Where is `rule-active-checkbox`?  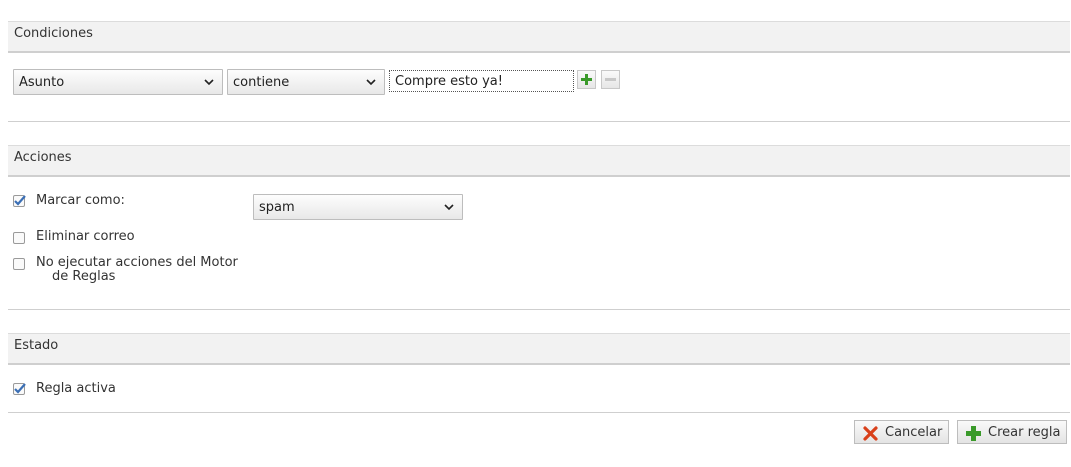
rule-active-checkbox is located at coordinates (19, 389).